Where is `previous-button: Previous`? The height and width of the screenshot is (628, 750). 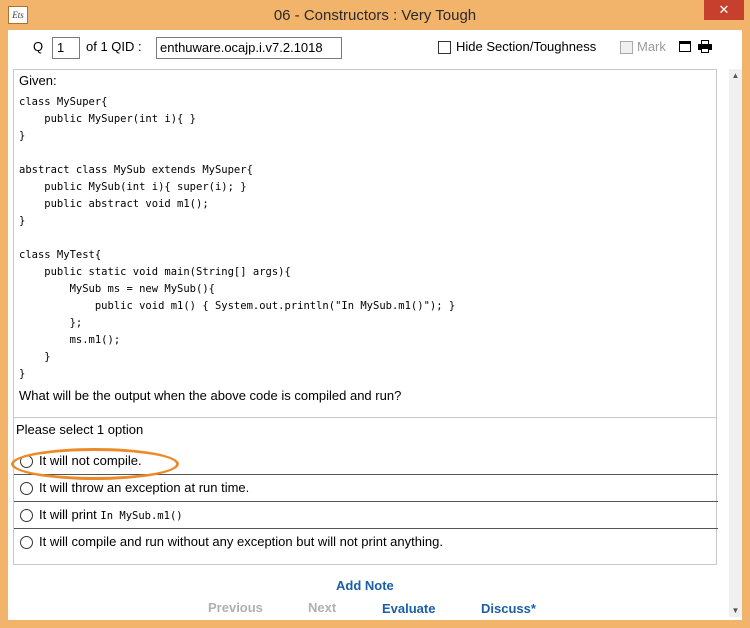 previous-button: Previous is located at coordinates (235, 607).